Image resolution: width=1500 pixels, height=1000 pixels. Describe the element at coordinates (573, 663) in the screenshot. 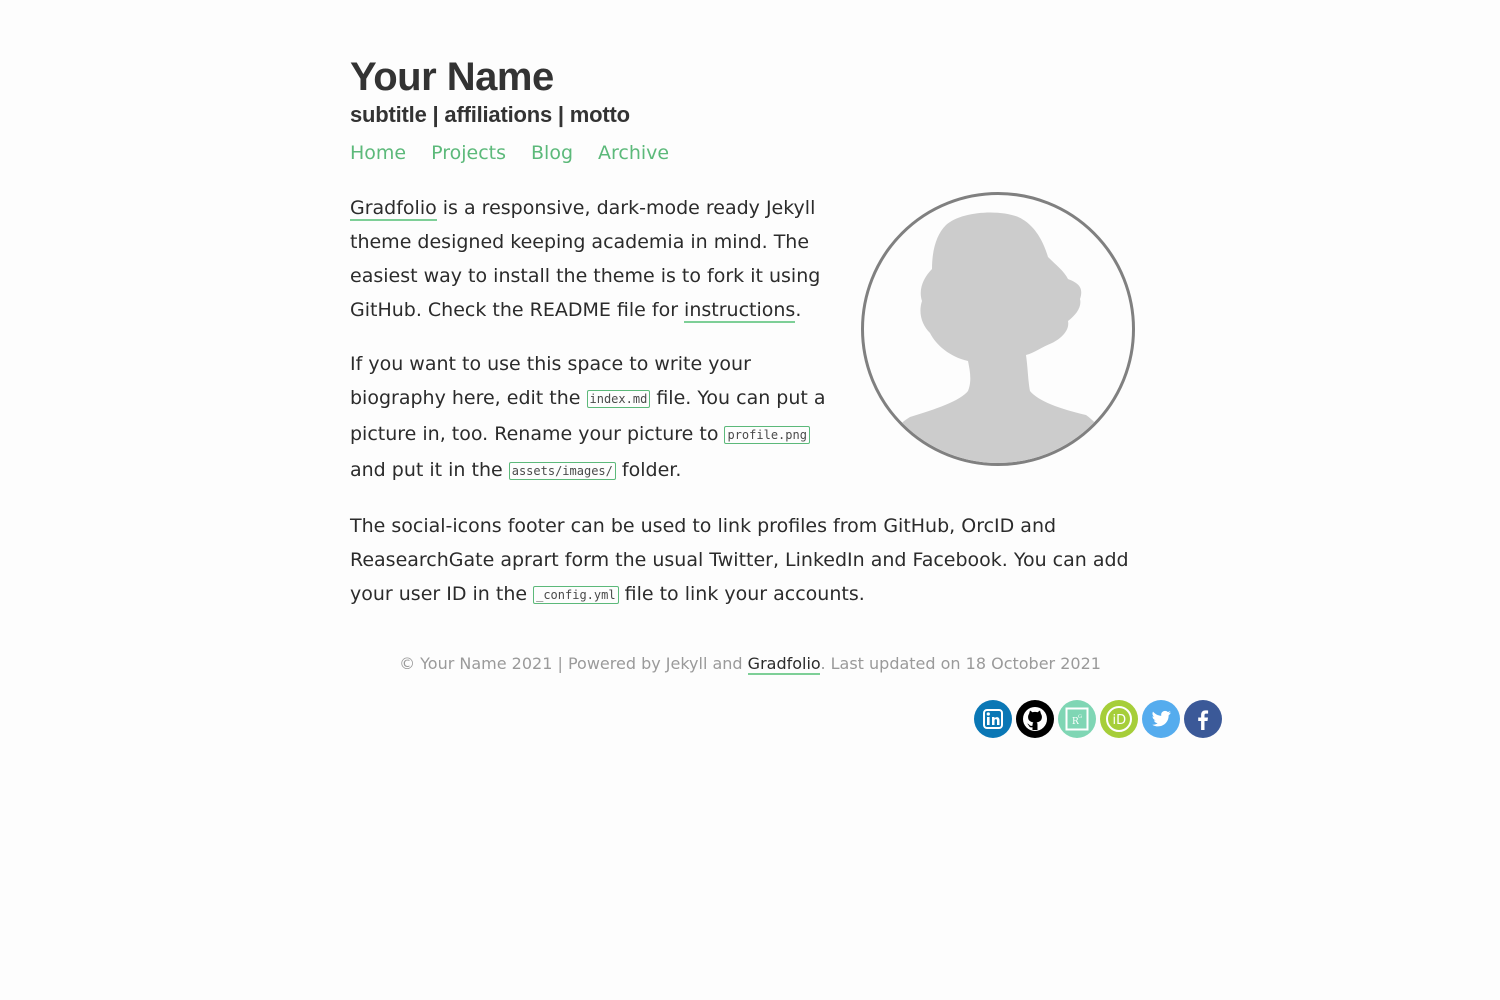

I see `footer-text: © Your Name 2021 | Powered by Jekyll and` at that location.